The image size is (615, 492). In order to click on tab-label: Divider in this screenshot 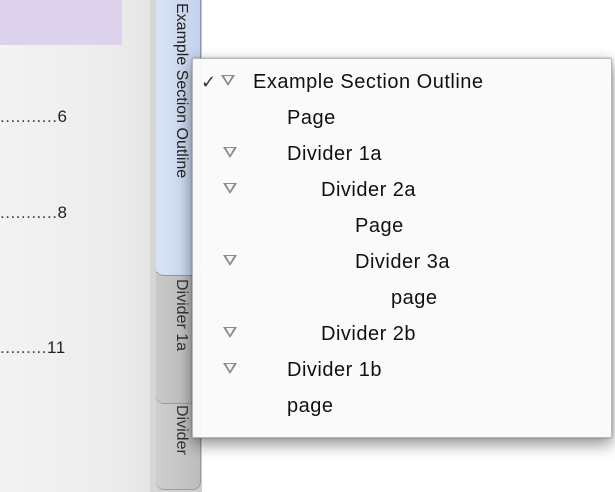, I will do `click(181, 430)`.